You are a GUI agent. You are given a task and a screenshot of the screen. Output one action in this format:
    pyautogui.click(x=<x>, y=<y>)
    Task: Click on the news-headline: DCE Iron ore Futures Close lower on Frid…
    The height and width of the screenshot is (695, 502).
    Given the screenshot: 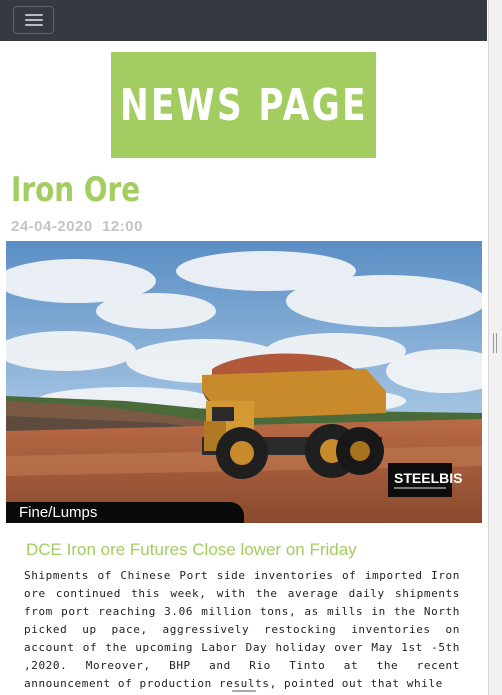 What is the action you would take?
    pyautogui.click(x=191, y=550)
    